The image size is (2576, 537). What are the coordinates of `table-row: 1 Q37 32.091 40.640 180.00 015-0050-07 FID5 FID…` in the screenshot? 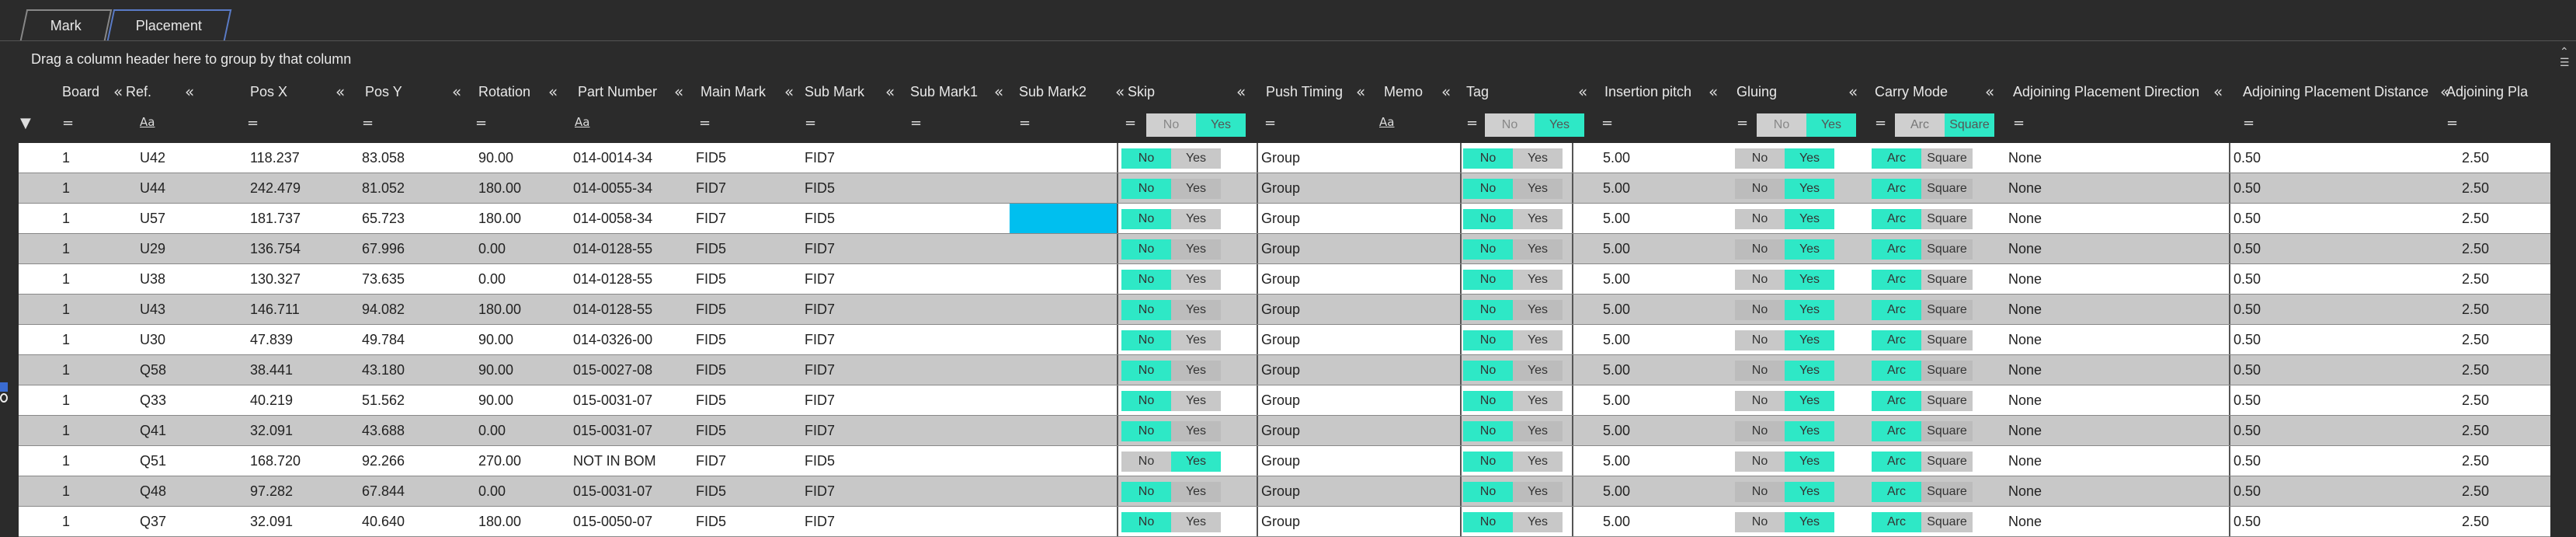 It's located at (1284, 522).